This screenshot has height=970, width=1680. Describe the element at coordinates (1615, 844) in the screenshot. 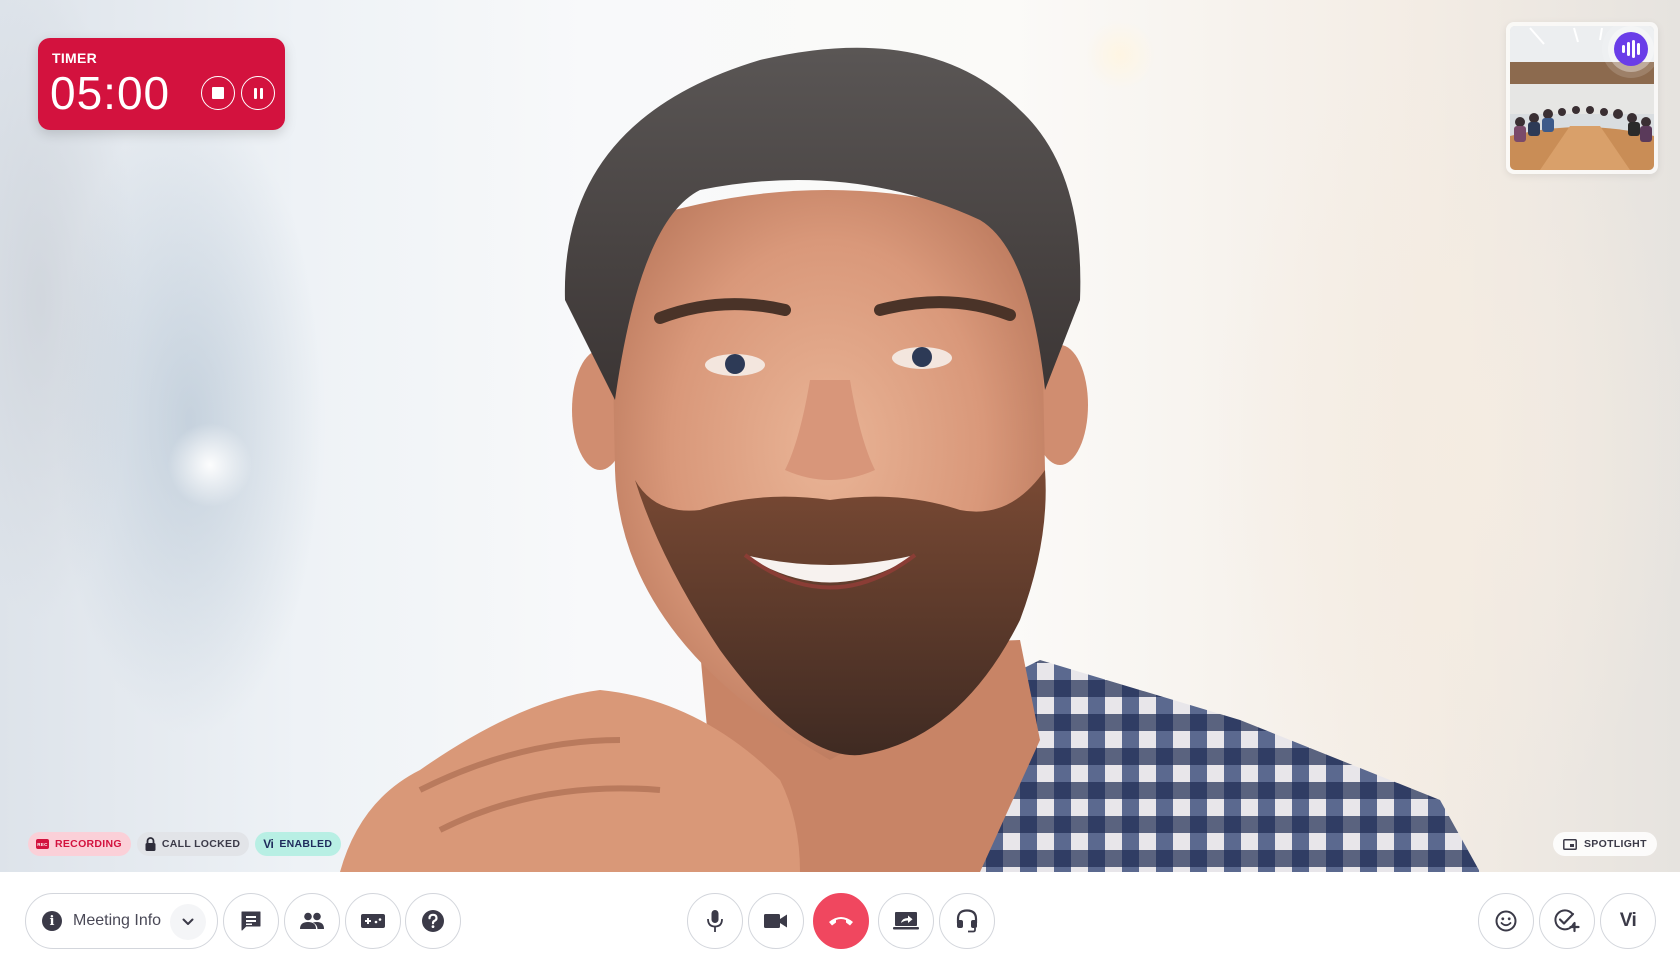

I see `spotlight-label: SPOTLIGHT` at that location.